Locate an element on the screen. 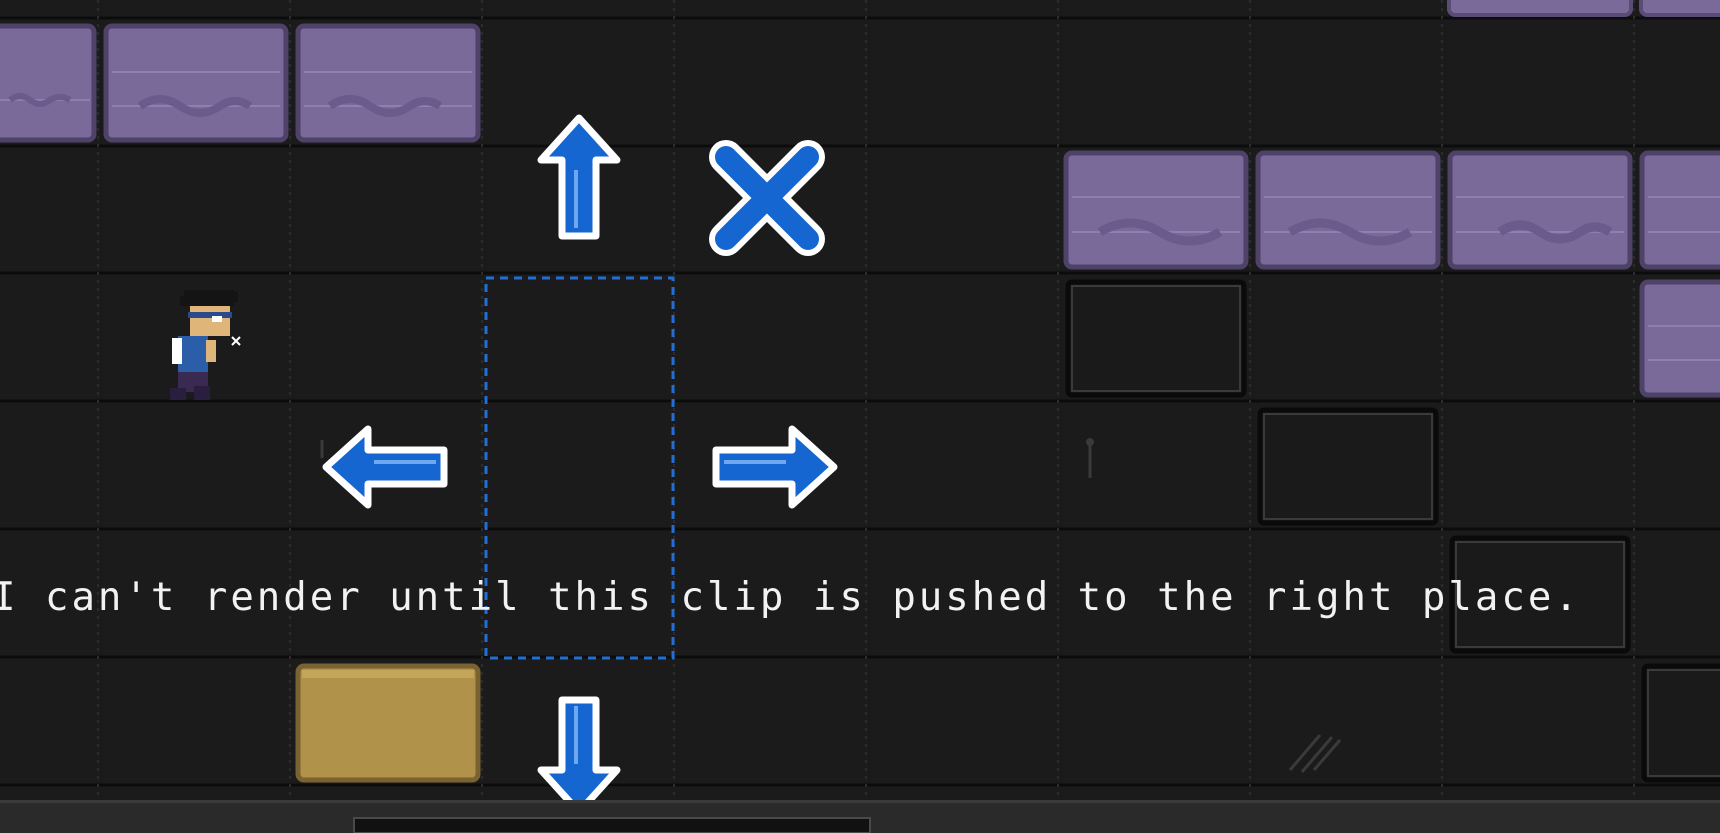 This screenshot has height=833, width=1720. selected-clip is located at coordinates (388, 723).